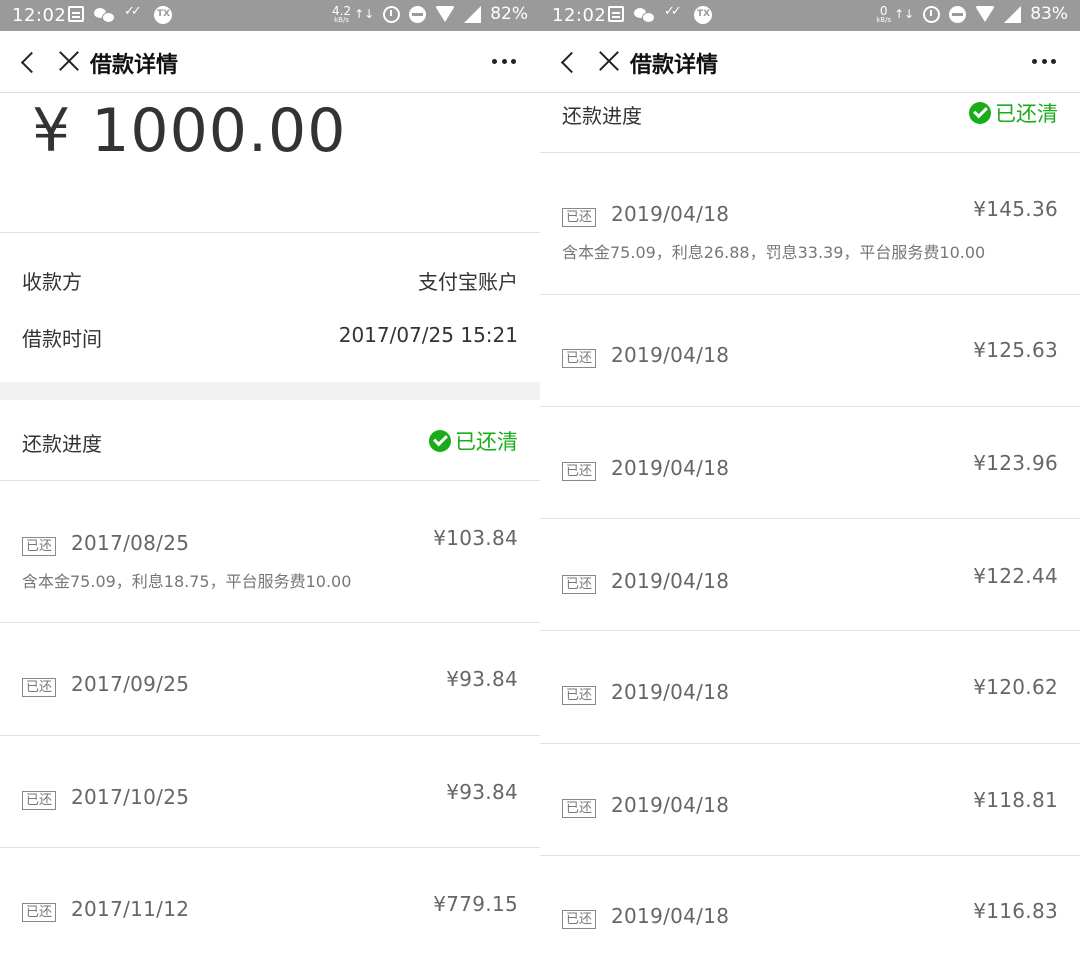 The height and width of the screenshot is (960, 1080). What do you see at coordinates (810, 62) in the screenshot?
I see `nav-bar: 借款详情` at bounding box center [810, 62].